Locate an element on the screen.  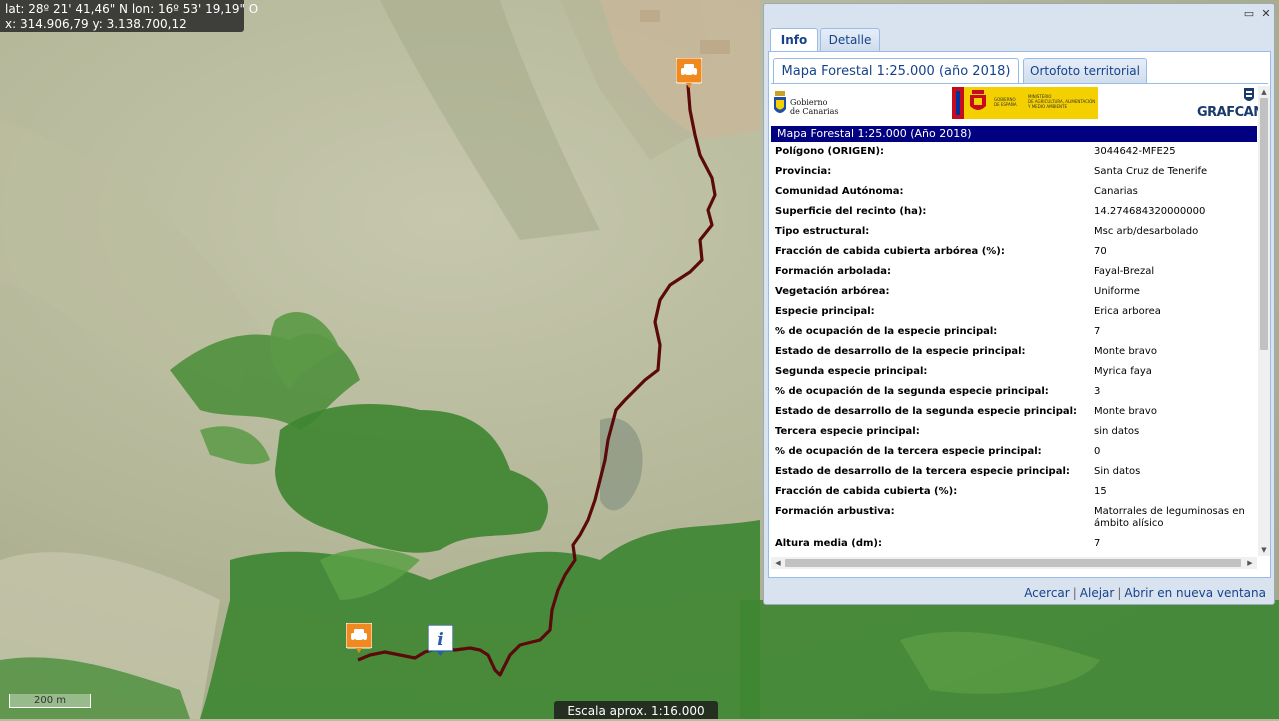
parking-marker-bottom is located at coordinates (359, 637).